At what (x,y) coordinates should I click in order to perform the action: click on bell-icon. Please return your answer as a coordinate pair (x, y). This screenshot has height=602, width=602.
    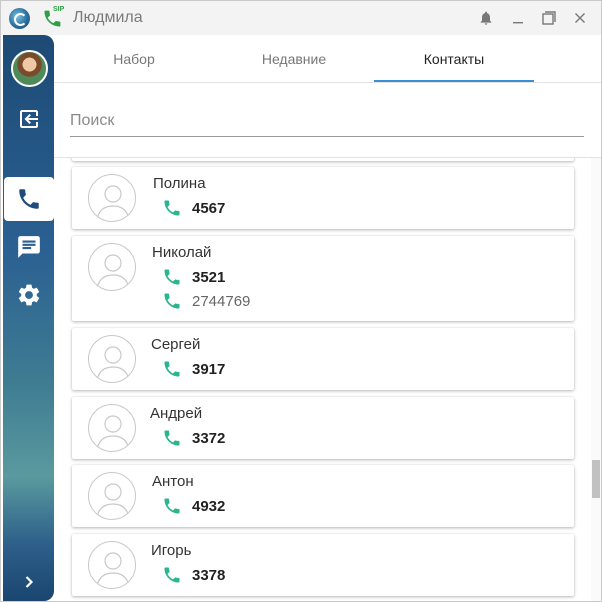
    Looking at the image, I should click on (486, 18).